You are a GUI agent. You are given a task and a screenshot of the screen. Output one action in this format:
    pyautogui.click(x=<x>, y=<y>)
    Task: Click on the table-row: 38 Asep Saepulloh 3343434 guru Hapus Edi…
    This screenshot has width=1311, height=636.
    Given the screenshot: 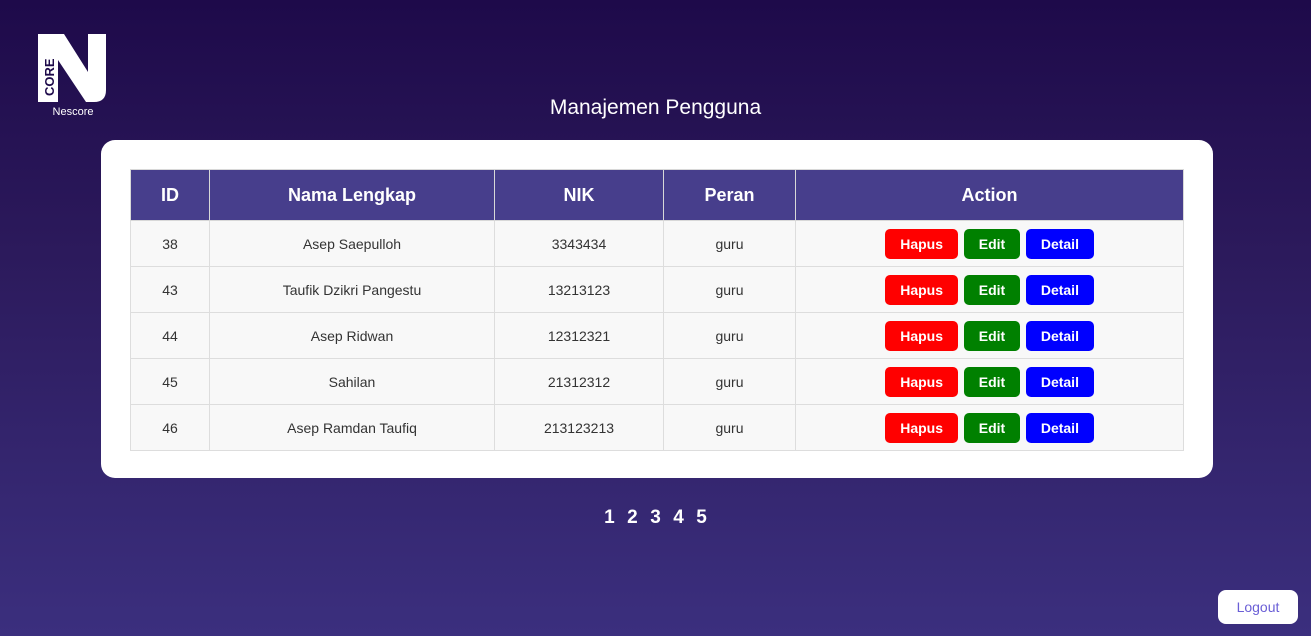 What is the action you would take?
    pyautogui.click(x=657, y=243)
    